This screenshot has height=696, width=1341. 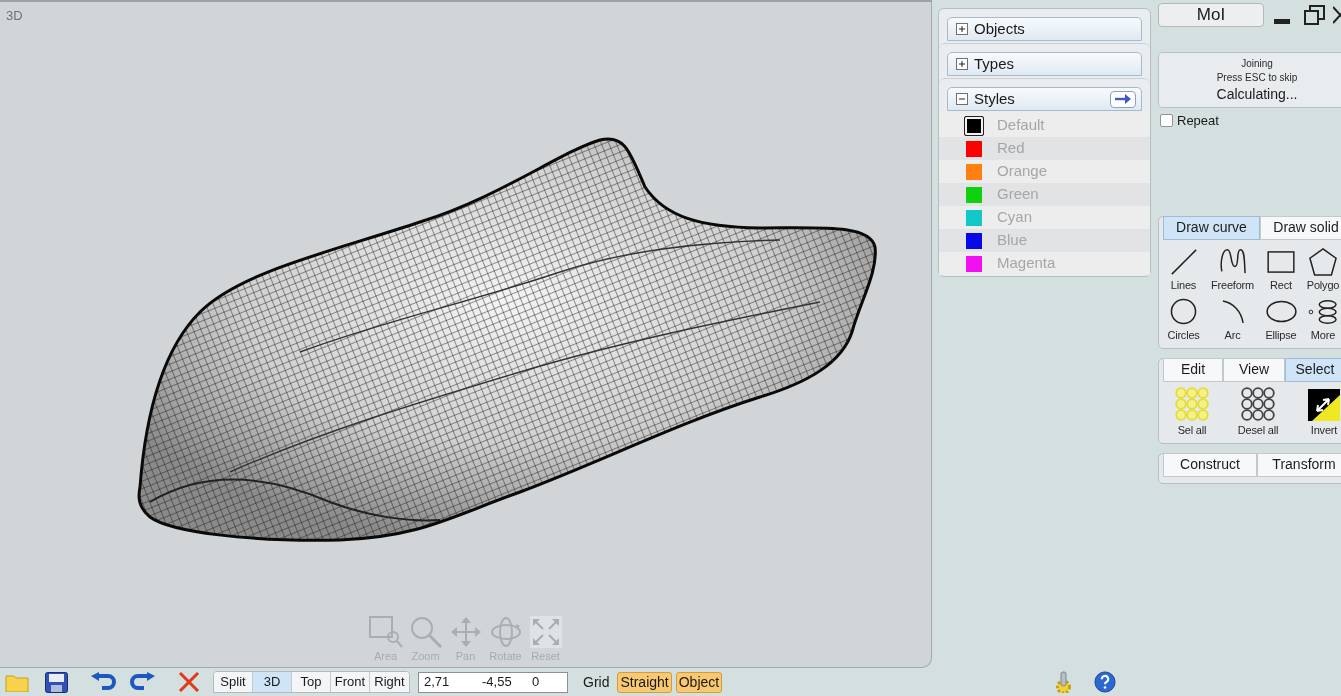 What do you see at coordinates (189, 682) in the screenshot?
I see `delete-icon` at bounding box center [189, 682].